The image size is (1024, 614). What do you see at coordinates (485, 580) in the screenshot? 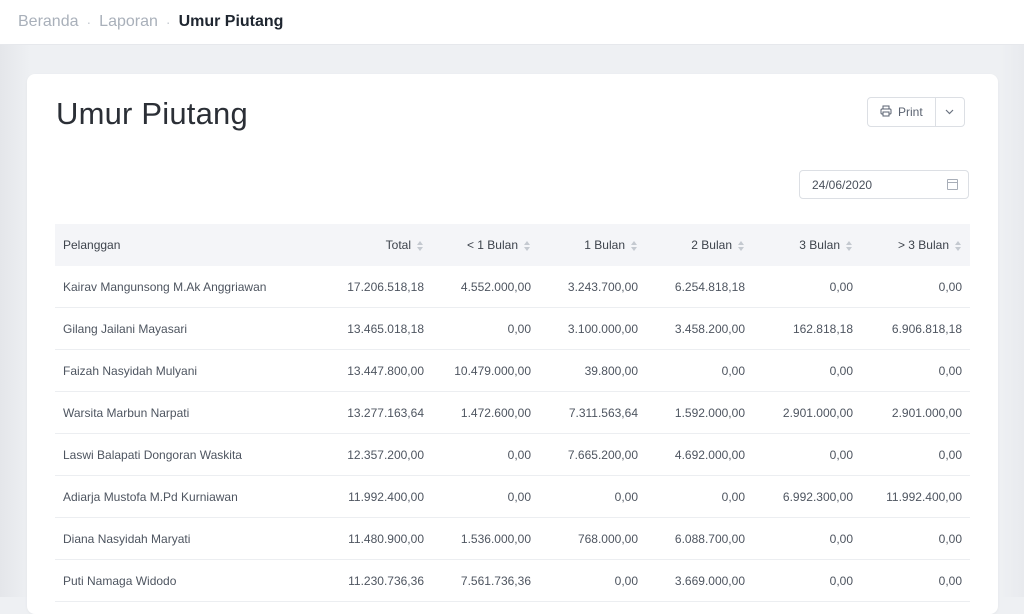
I see `amount-cell: 7.561.736,36` at bounding box center [485, 580].